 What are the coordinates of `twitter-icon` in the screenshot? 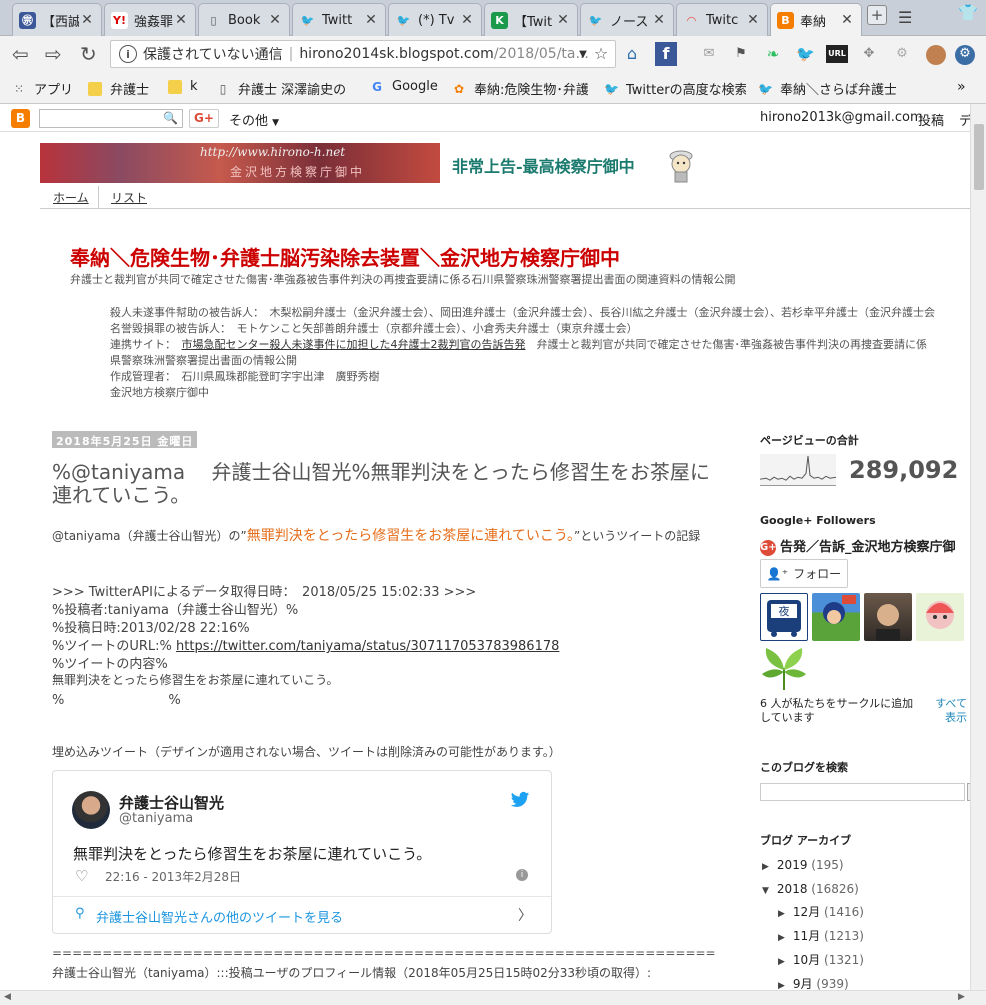 It's located at (520, 800).